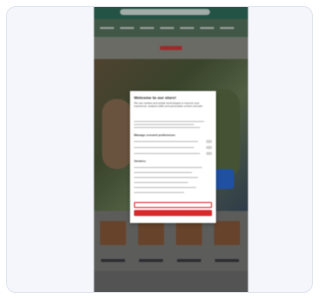 The height and width of the screenshot is (299, 320). What do you see at coordinates (173, 213) in the screenshot?
I see `accept-all-button` at bounding box center [173, 213].